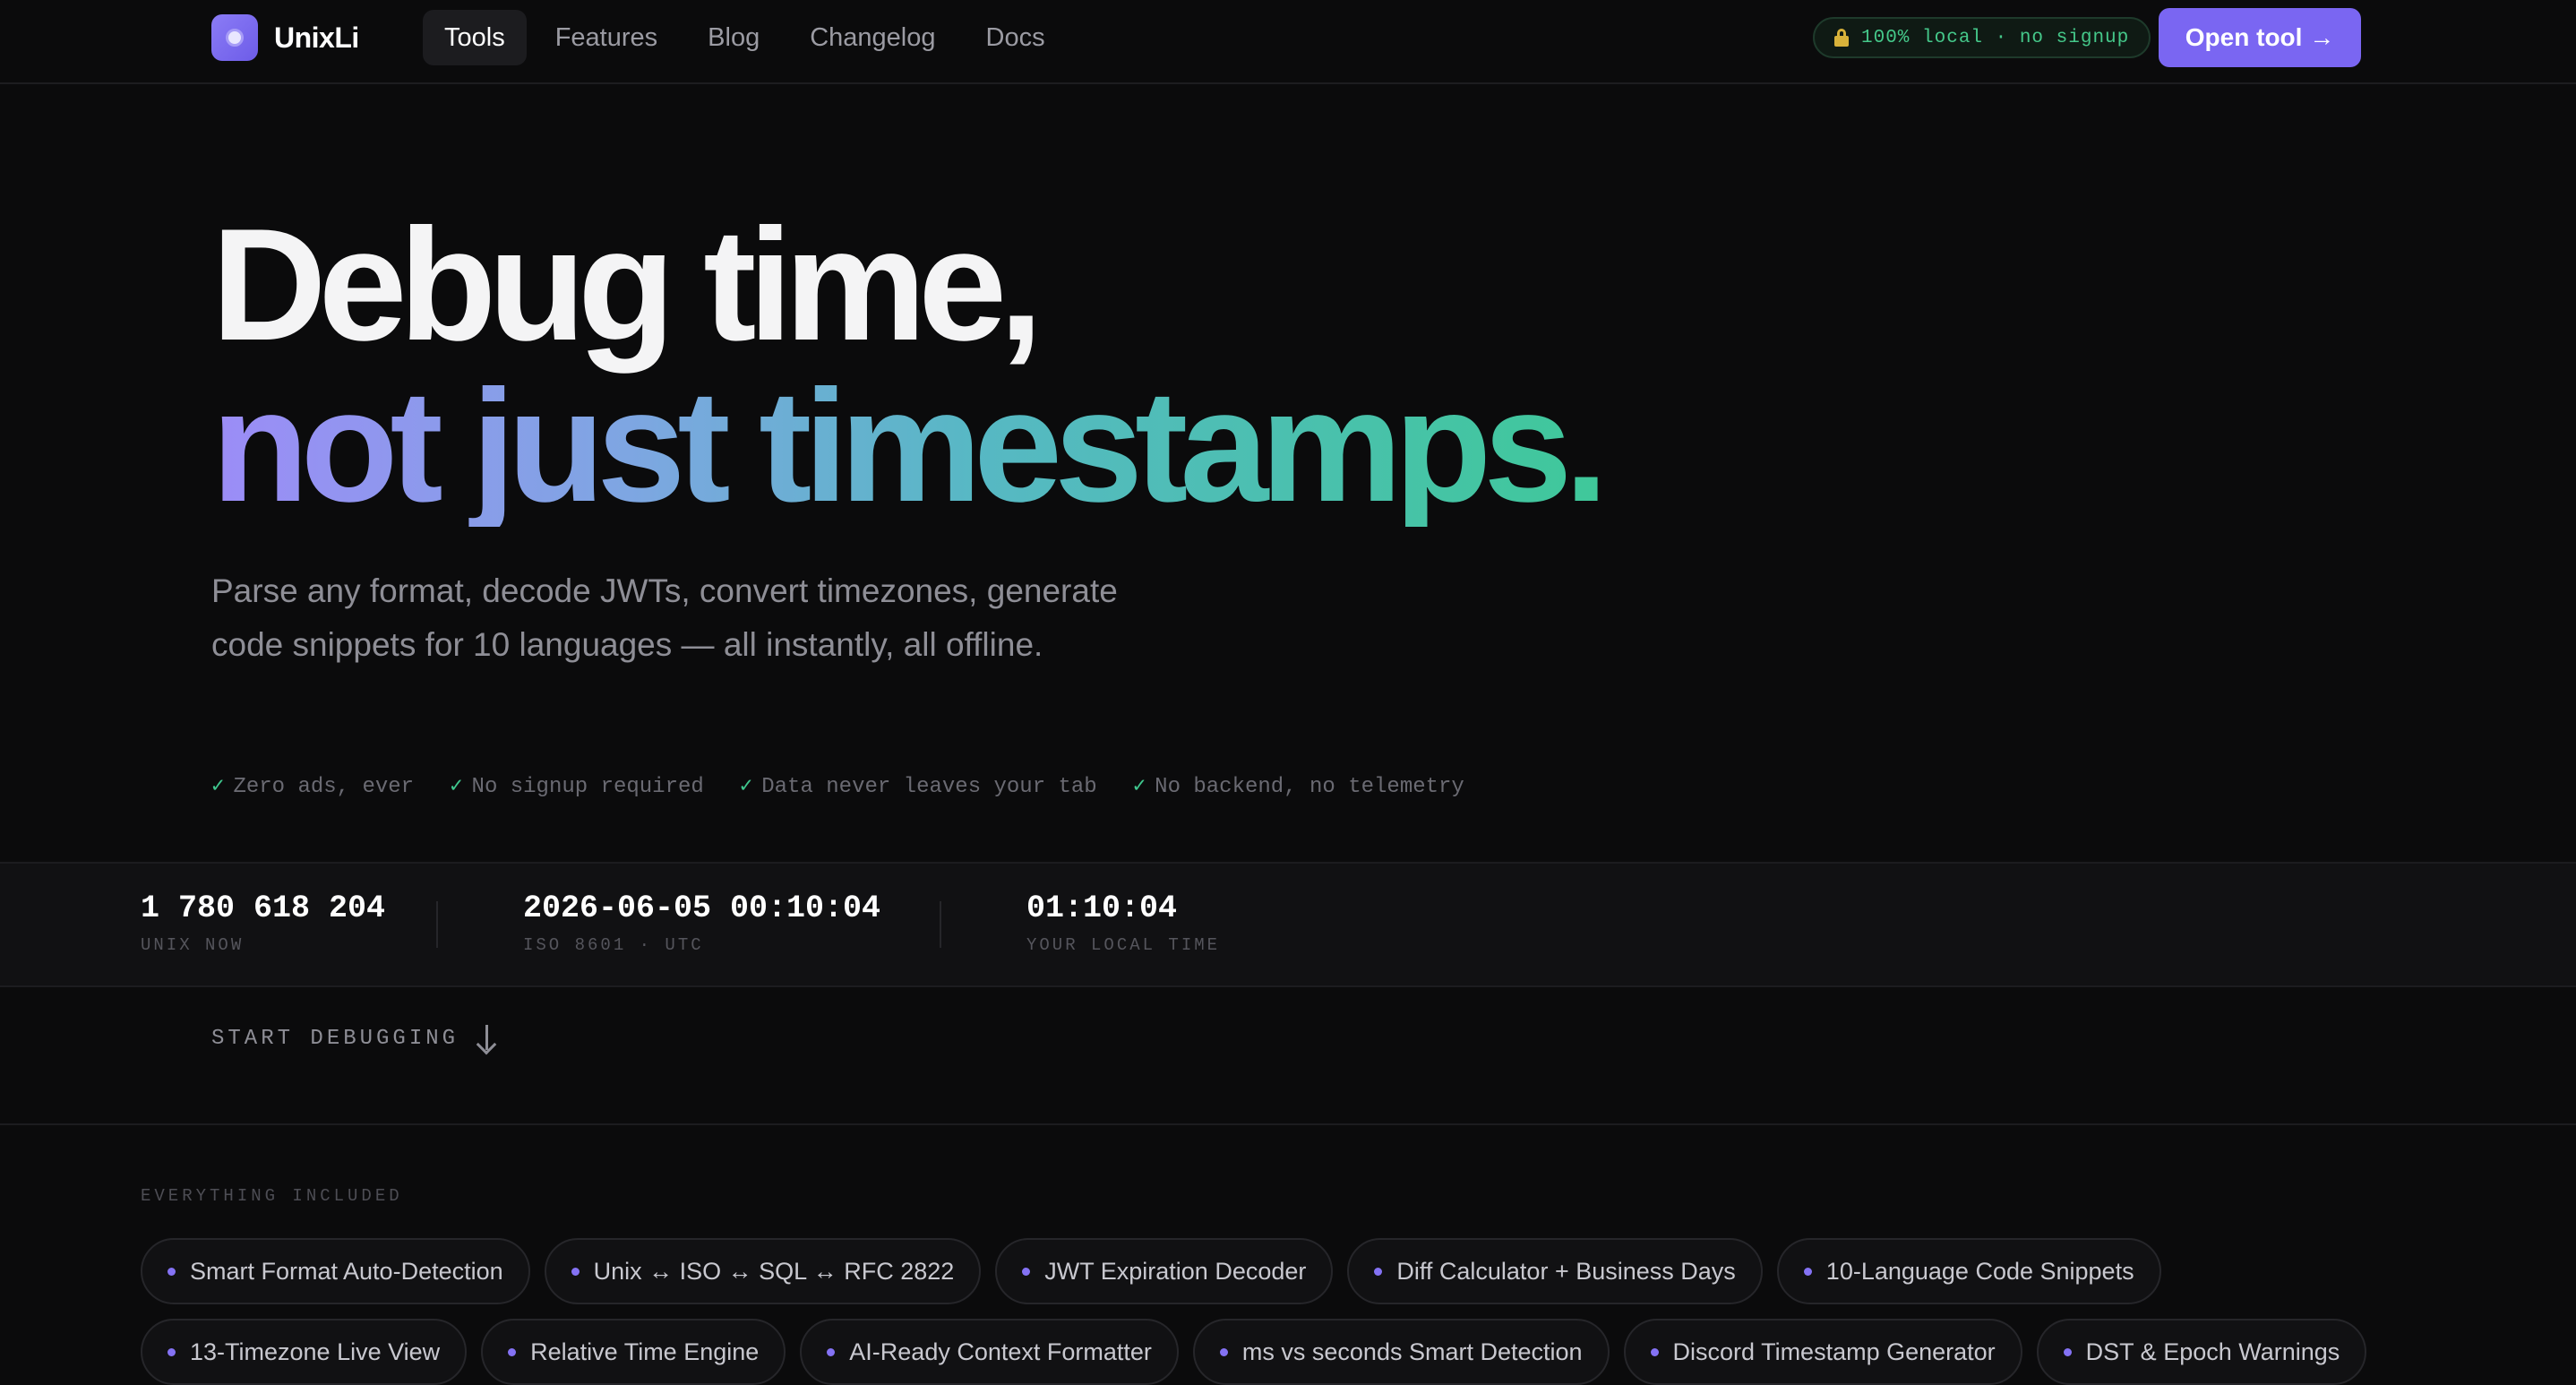 This screenshot has height=1385, width=2576. What do you see at coordinates (872, 37) in the screenshot?
I see `nav-item-changelog: Changelog` at bounding box center [872, 37].